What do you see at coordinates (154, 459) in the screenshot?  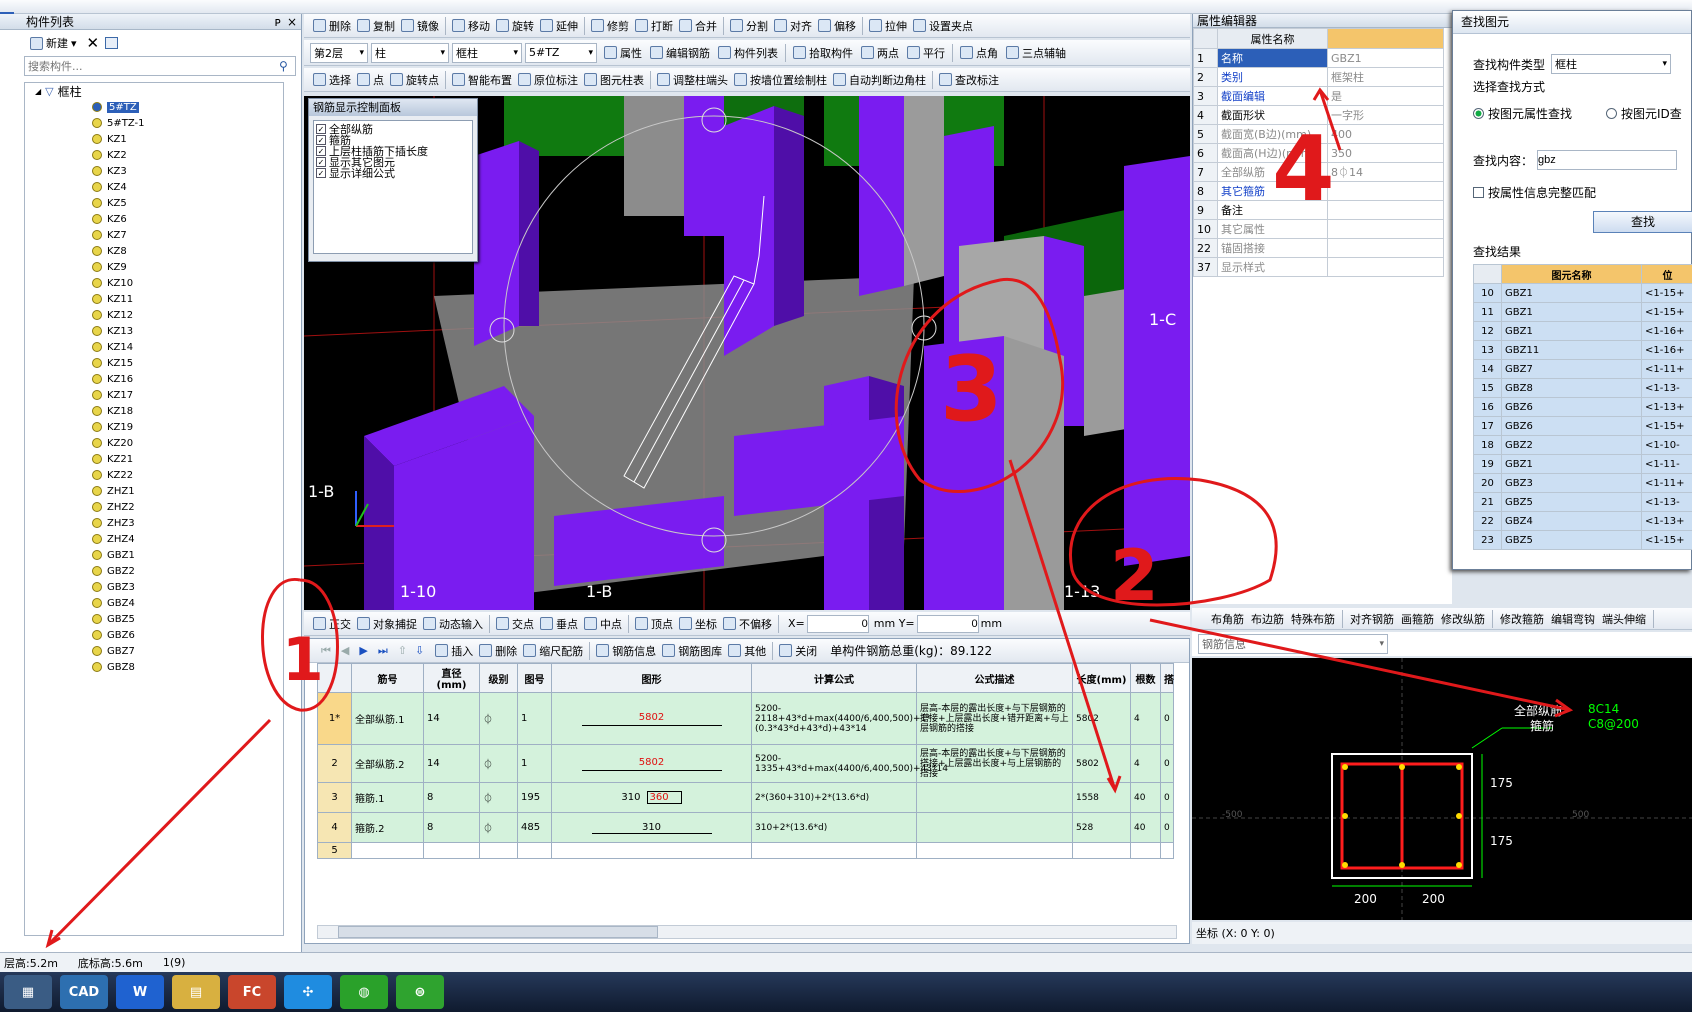 I see `tree-item: KZ21` at bounding box center [154, 459].